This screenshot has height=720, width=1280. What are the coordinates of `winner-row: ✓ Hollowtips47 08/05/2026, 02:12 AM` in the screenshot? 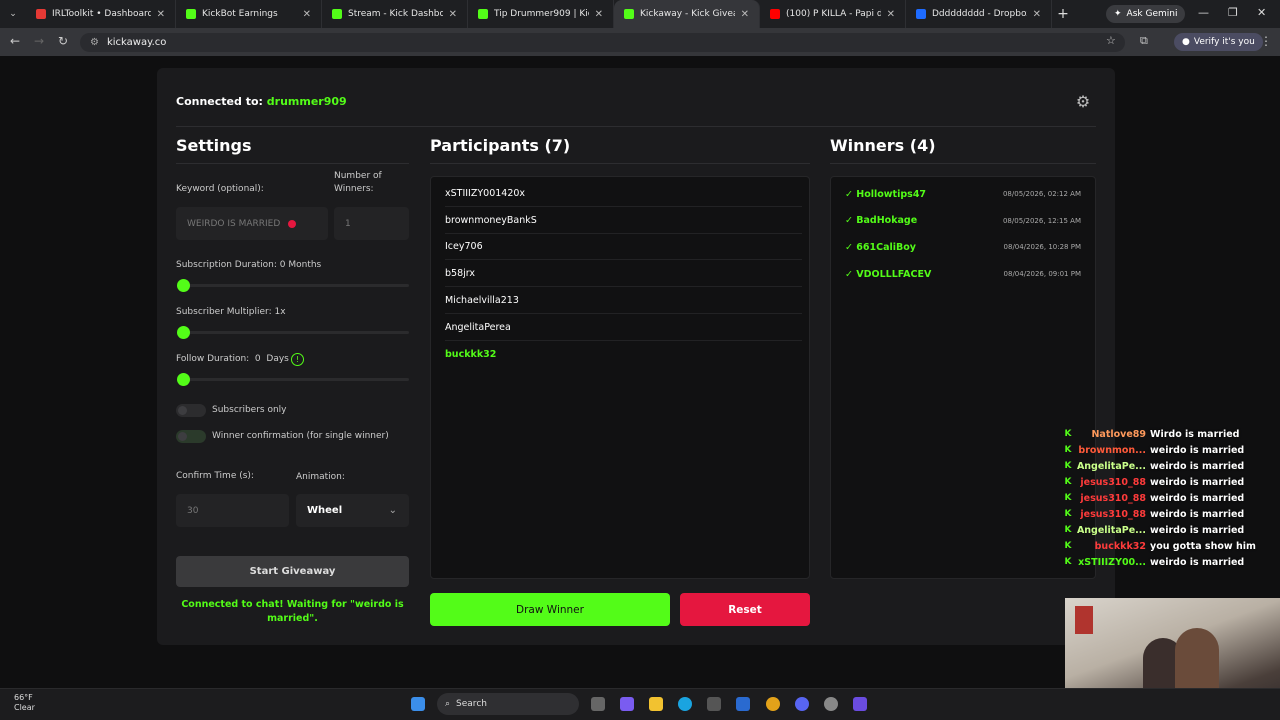 It's located at (963, 194).